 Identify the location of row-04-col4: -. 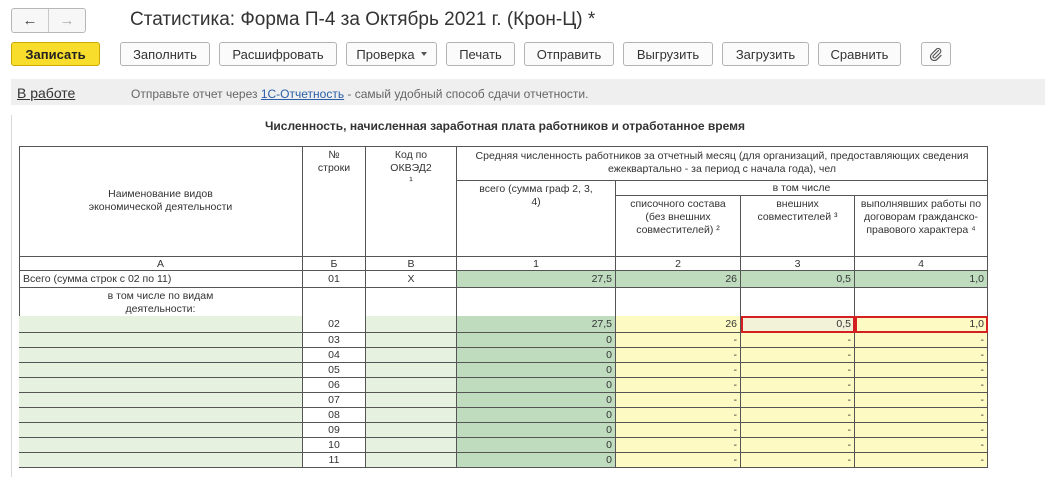
(921, 355).